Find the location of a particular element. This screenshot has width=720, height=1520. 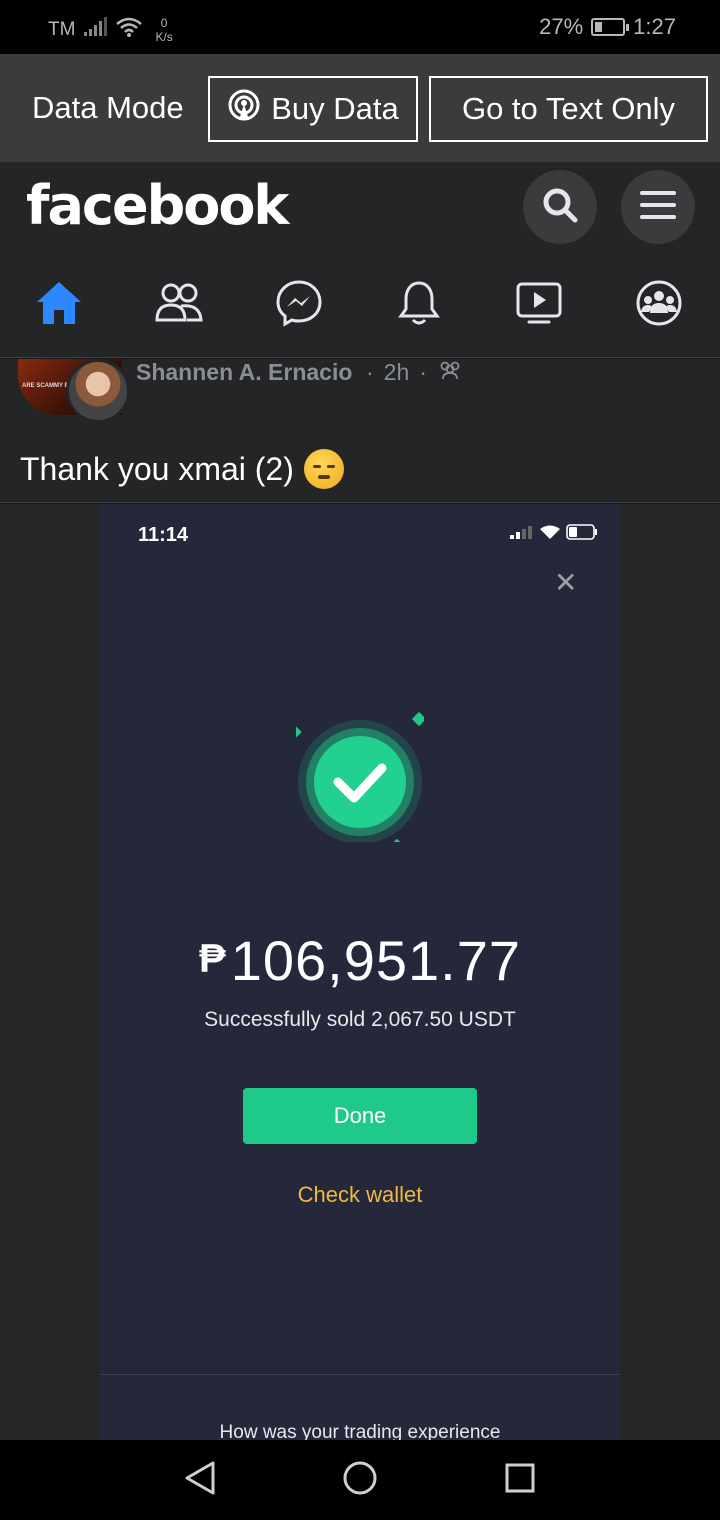

recents-button is located at coordinates (520, 1480).